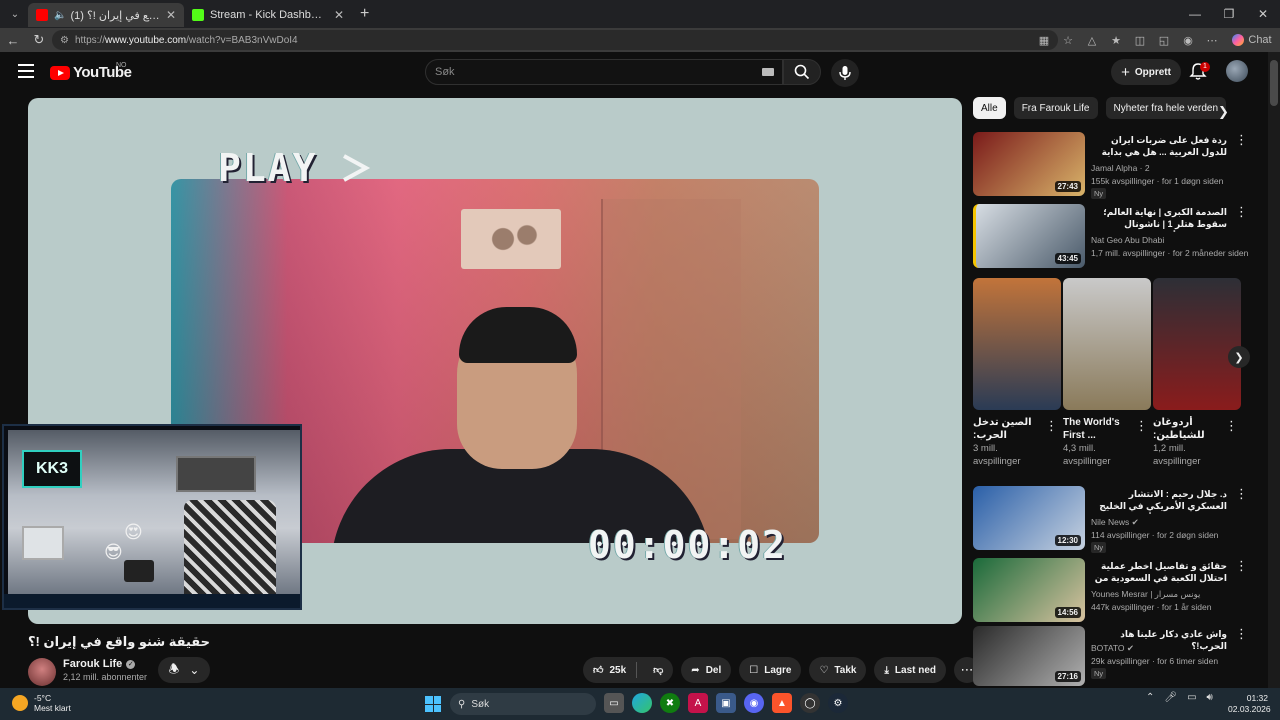 The image size is (1280, 720). What do you see at coordinates (268, 15) in the screenshot?
I see `tab-kick-dashboard: Stream - Kick Dashboard ✕` at bounding box center [268, 15].